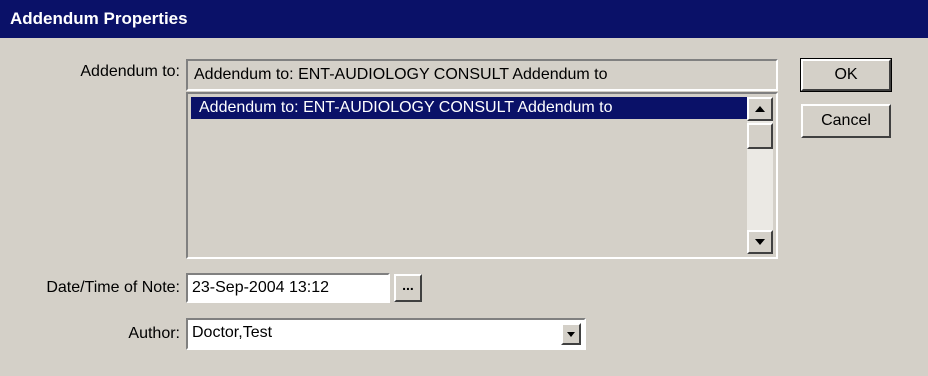  I want to click on author-value: Doctor,Test, so click(232, 332).